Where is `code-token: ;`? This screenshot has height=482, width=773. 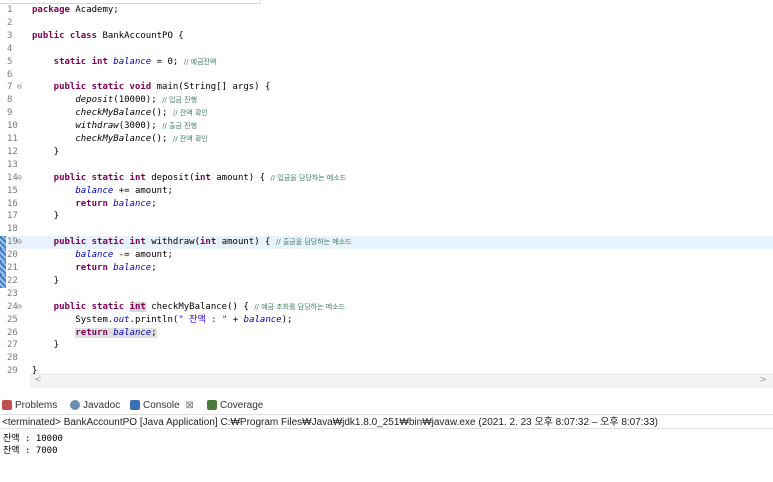
code-token: ; is located at coordinates (154, 268).